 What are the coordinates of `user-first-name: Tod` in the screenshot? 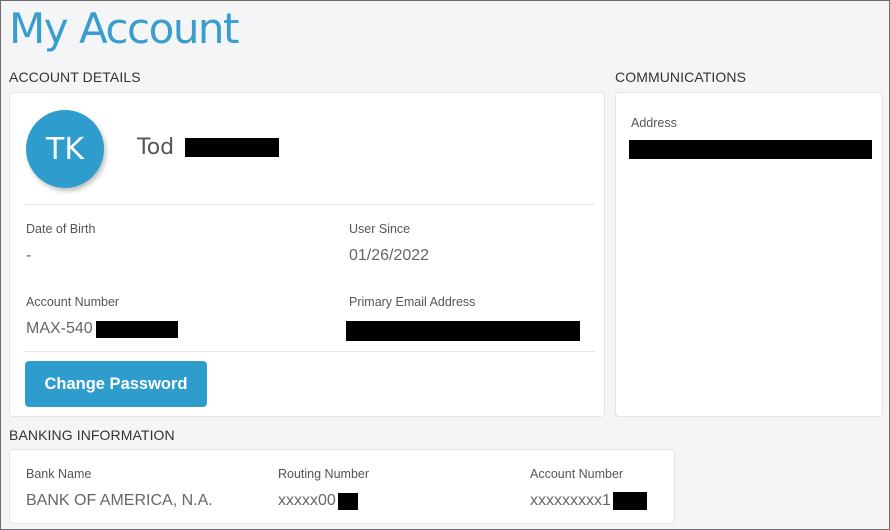 It's located at (156, 147).